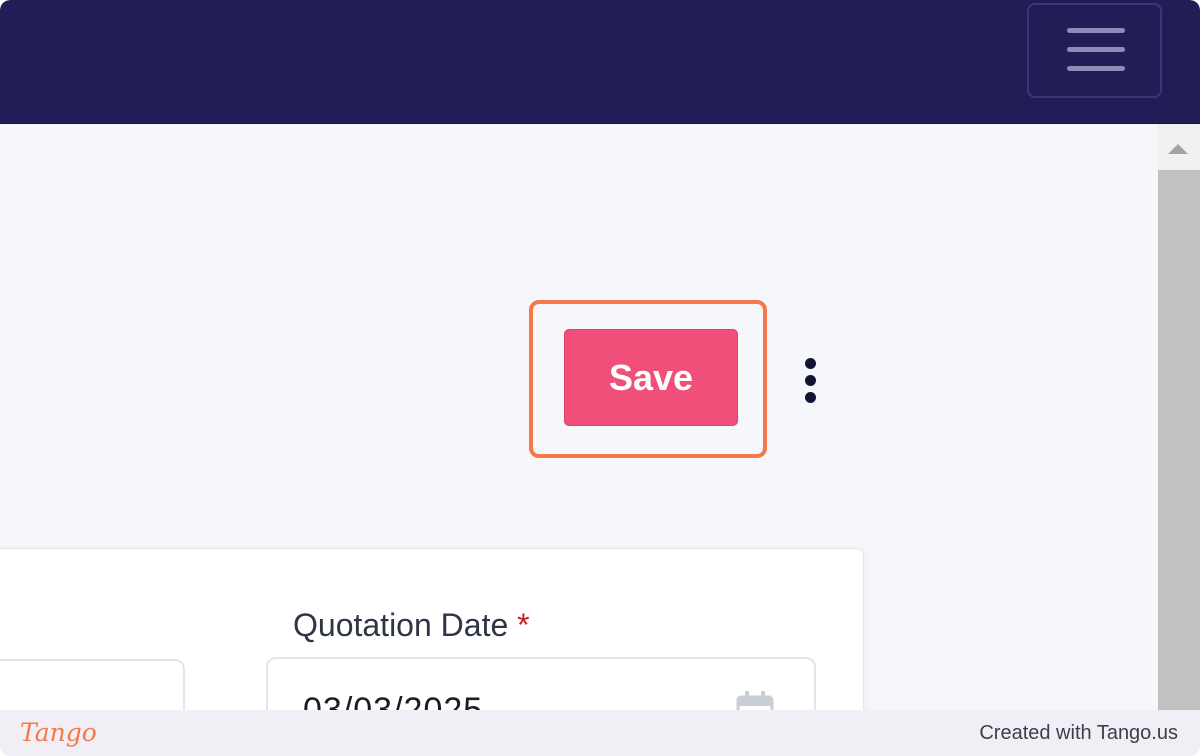 The width and height of the screenshot is (1200, 756). I want to click on tango-logo: Tango, so click(58, 732).